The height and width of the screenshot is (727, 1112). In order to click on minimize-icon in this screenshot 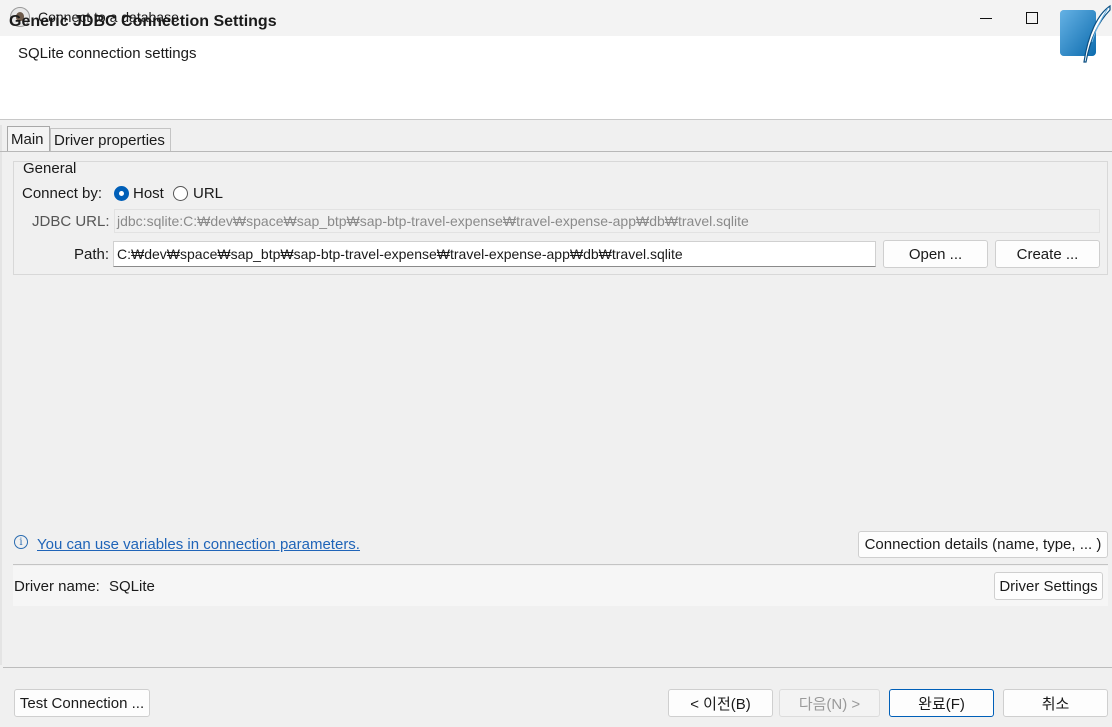, I will do `click(986, 18)`.